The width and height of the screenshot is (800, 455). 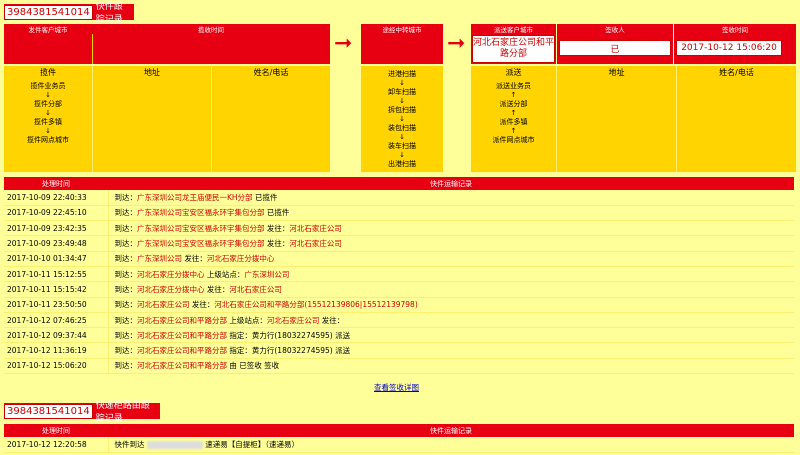 I want to click on row-time: 2017-10-12 11:36:19, so click(x=56, y=350).